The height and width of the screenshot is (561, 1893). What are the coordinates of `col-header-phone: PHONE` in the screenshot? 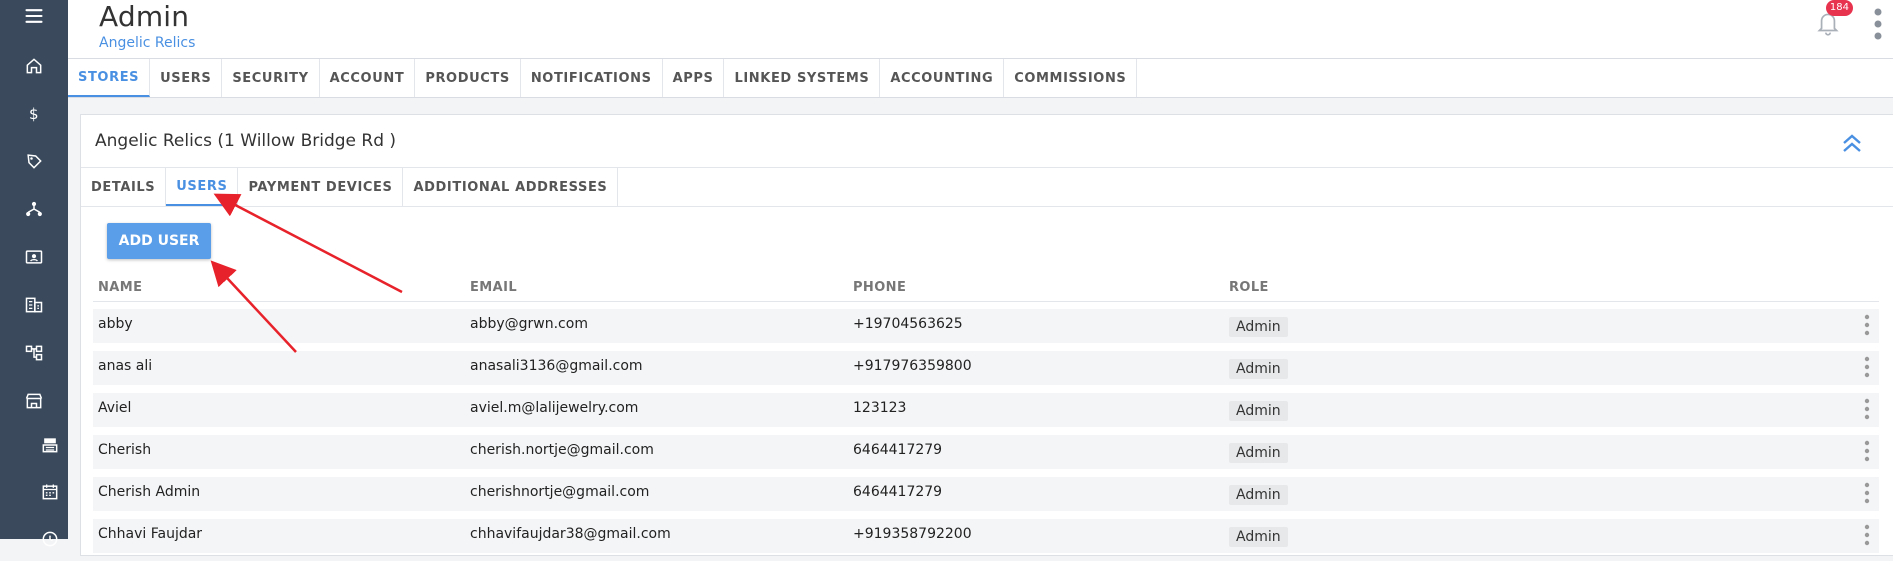 It's located at (879, 287).